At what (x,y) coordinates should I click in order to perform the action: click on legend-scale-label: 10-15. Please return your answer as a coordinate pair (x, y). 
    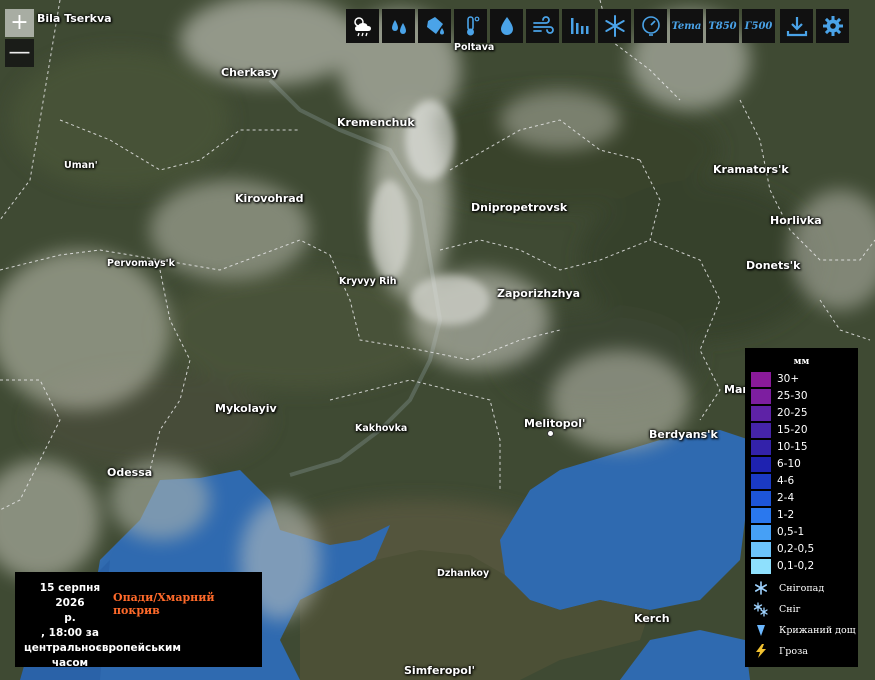
    Looking at the image, I should click on (792, 447).